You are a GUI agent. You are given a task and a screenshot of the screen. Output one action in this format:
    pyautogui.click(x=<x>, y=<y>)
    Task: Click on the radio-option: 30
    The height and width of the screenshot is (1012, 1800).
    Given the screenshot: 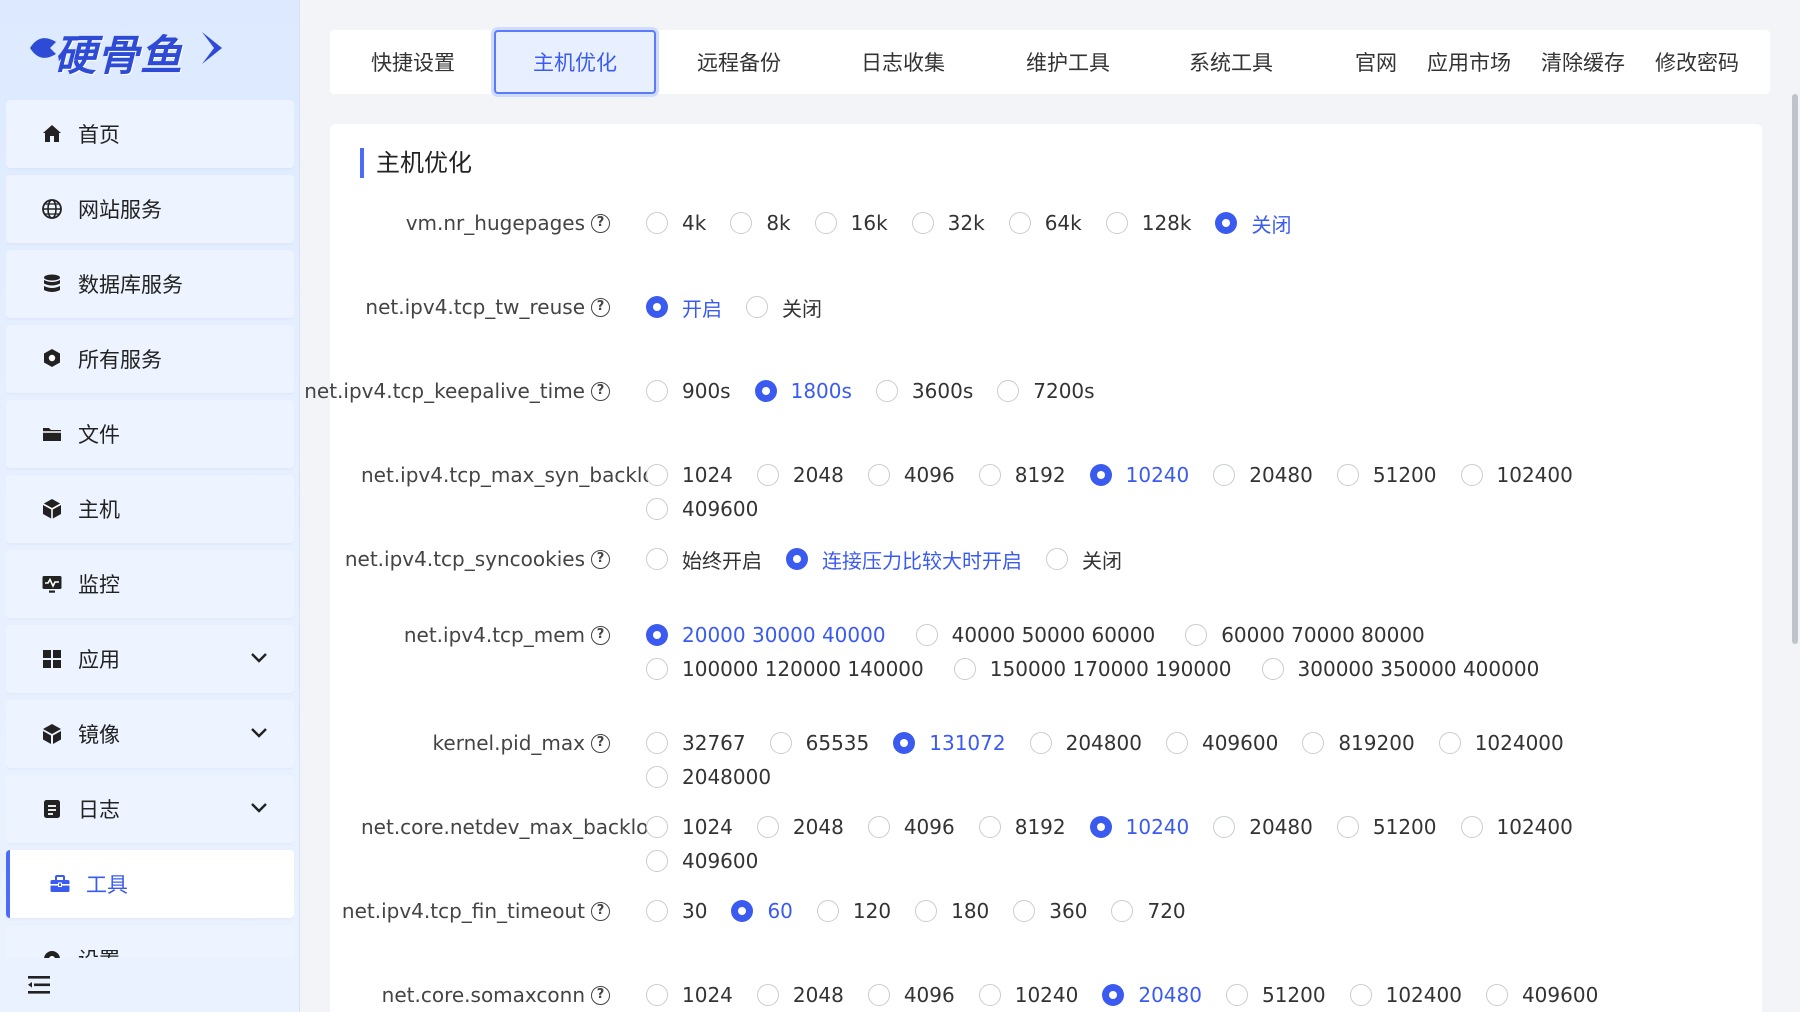 What is the action you would take?
    pyautogui.click(x=676, y=911)
    